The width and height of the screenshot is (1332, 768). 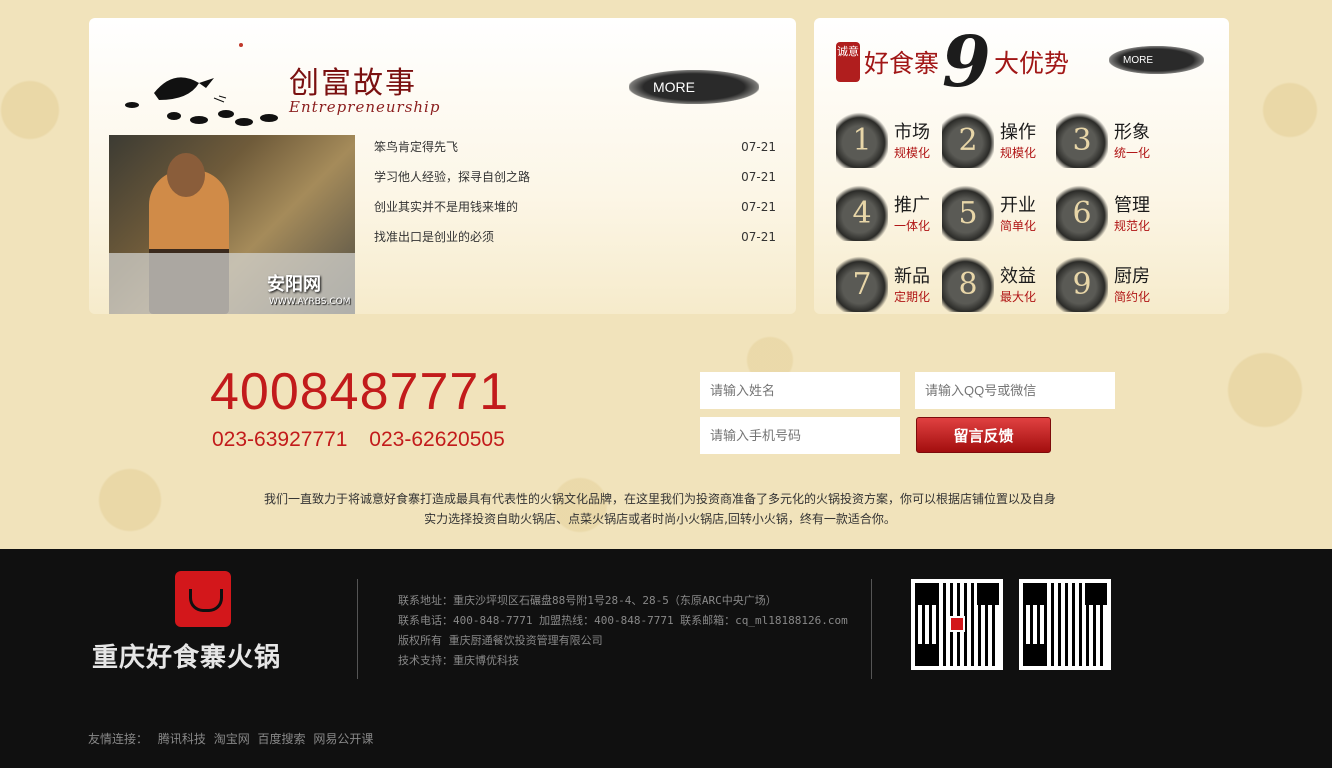 I want to click on advantages-tail: 大优势, so click(x=1032, y=63).